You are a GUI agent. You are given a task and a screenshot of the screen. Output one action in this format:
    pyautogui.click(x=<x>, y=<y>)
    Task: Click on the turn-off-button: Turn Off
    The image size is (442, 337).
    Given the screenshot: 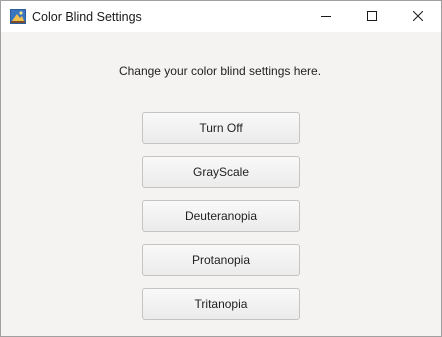 What is the action you would take?
    pyautogui.click(x=221, y=128)
    